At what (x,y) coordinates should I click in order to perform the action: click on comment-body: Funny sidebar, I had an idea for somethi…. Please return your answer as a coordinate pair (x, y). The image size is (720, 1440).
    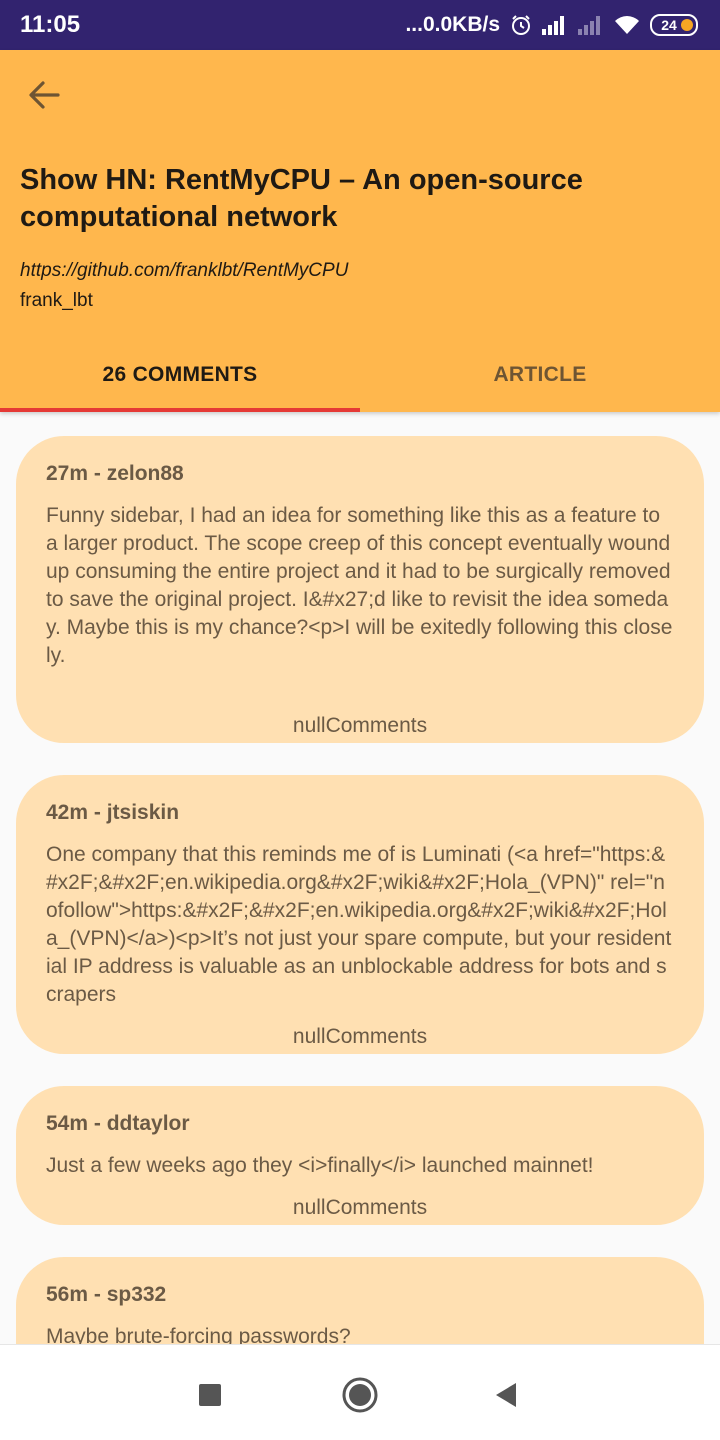
    Looking at the image, I should click on (359, 585).